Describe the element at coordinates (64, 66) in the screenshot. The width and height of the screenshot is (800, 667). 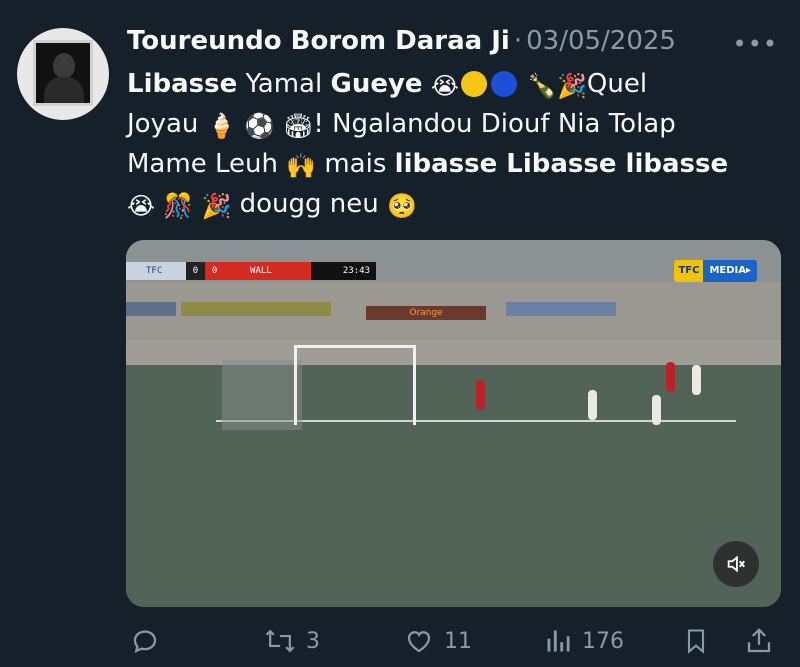
I see `avatar-portrait-head` at that location.